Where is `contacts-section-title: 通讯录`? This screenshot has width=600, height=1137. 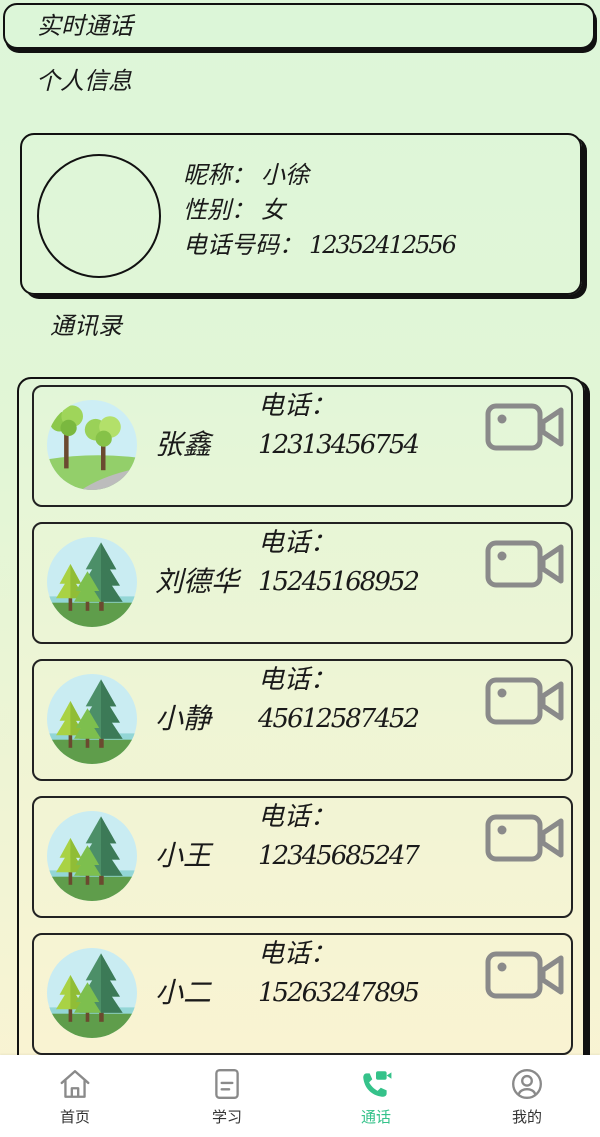
contacts-section-title: 通讯录 is located at coordinates (86, 326).